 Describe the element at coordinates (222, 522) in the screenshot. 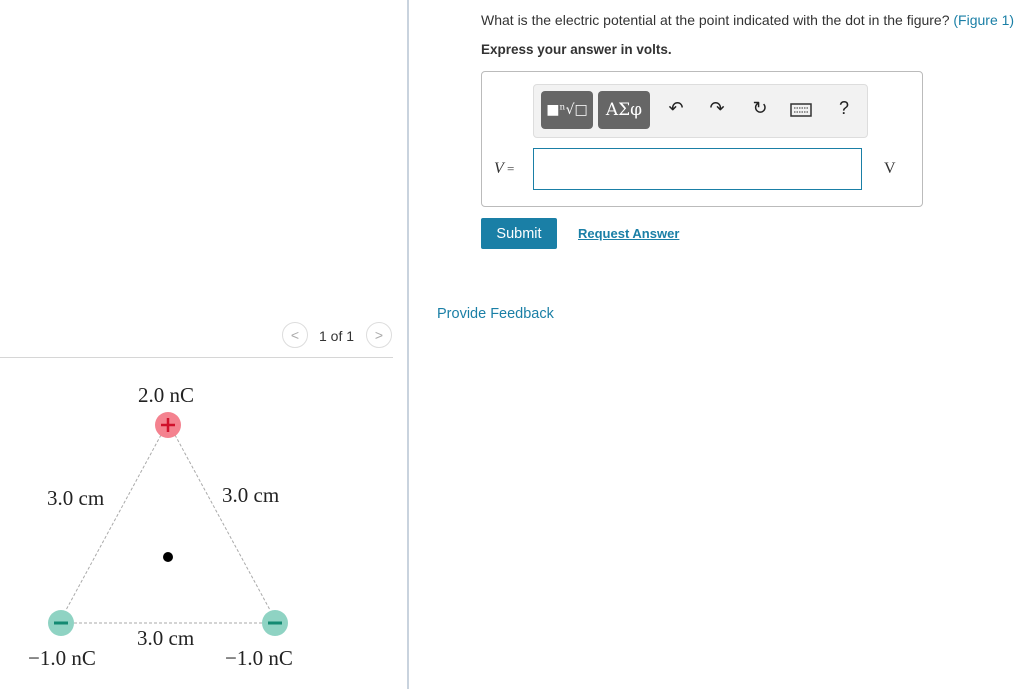

I see `right-side-line` at that location.